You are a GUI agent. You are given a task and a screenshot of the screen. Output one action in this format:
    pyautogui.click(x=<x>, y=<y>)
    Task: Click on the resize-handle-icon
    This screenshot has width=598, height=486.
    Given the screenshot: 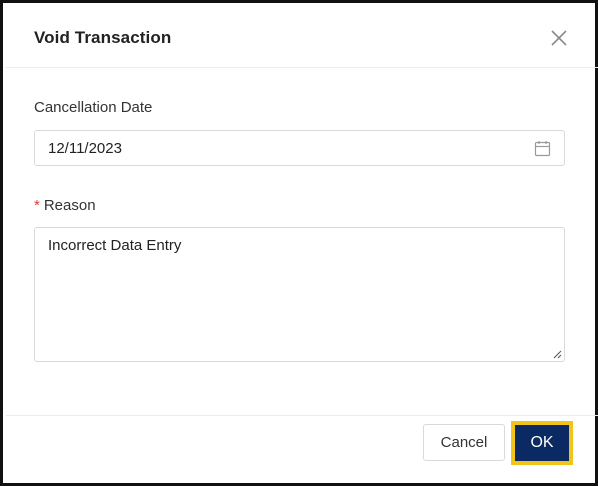 What is the action you would take?
    pyautogui.click(x=557, y=354)
    